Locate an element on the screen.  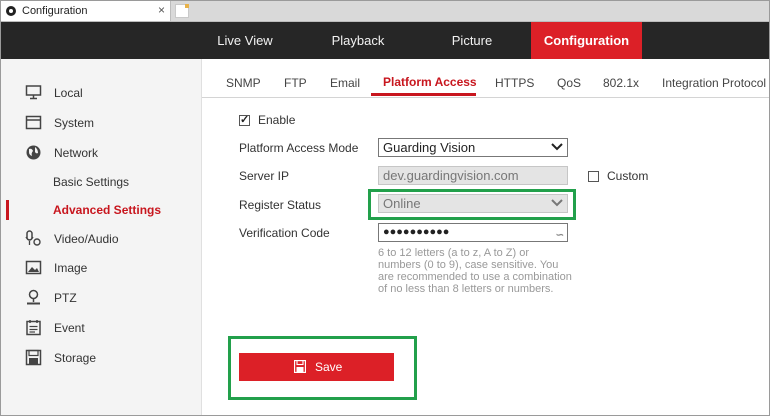
verification-code-value: ●●●●●●●●●● is located at coordinates (416, 232).